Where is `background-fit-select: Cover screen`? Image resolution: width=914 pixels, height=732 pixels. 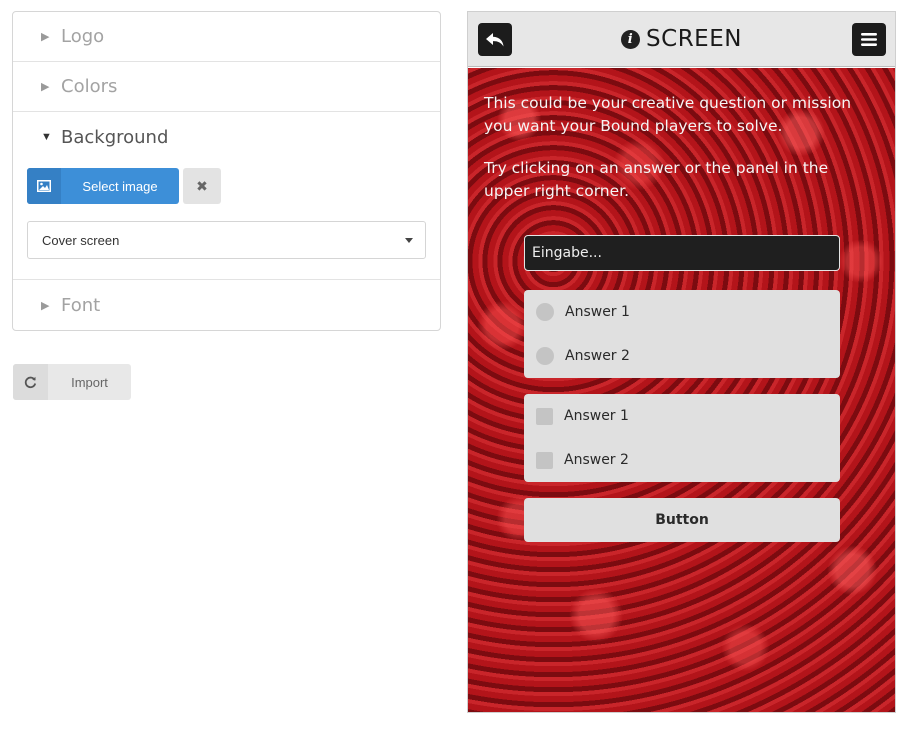 background-fit-select: Cover screen is located at coordinates (226, 240).